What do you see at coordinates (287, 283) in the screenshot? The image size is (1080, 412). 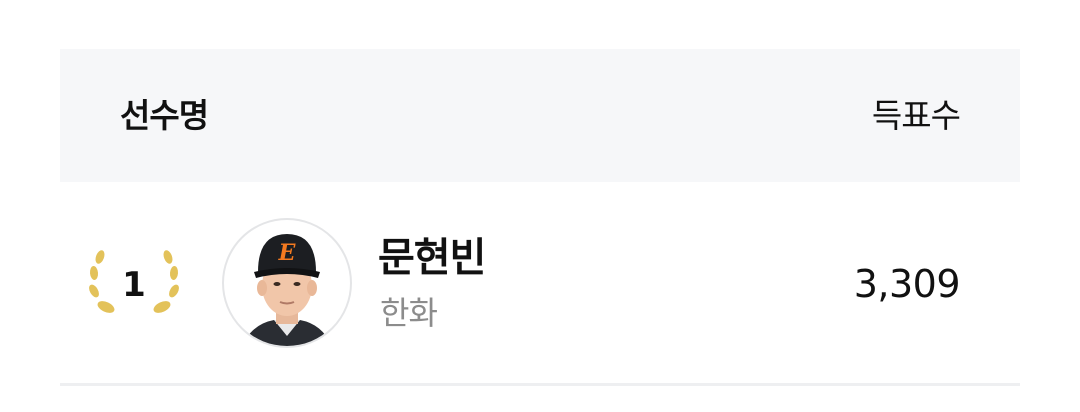 I see `player-avatar: E` at bounding box center [287, 283].